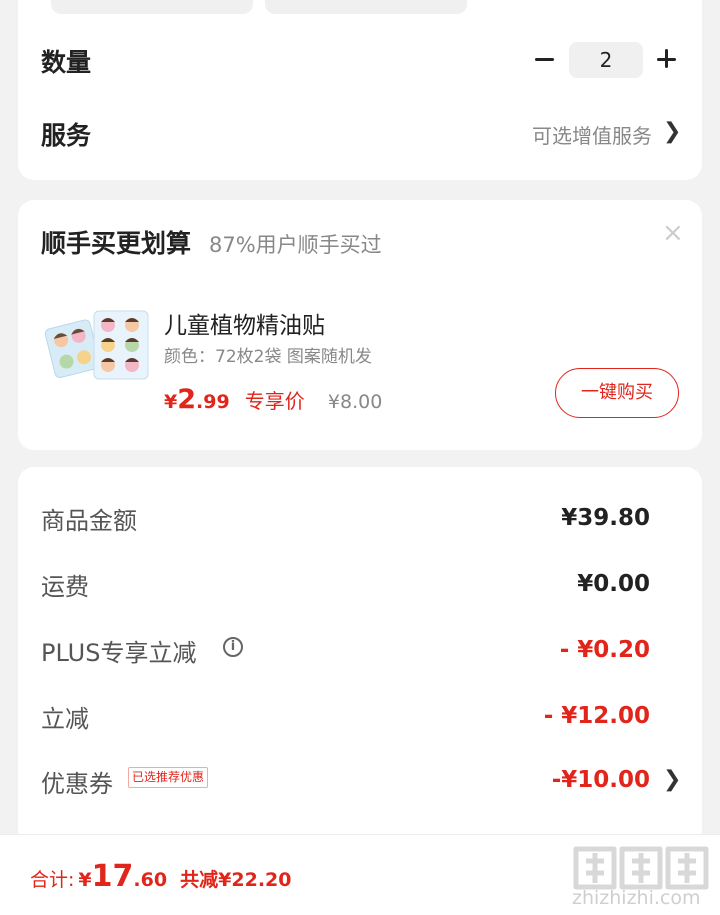 Image resolution: width=720 pixels, height=915 pixels. I want to click on total-label: 合计:, so click(52, 880).